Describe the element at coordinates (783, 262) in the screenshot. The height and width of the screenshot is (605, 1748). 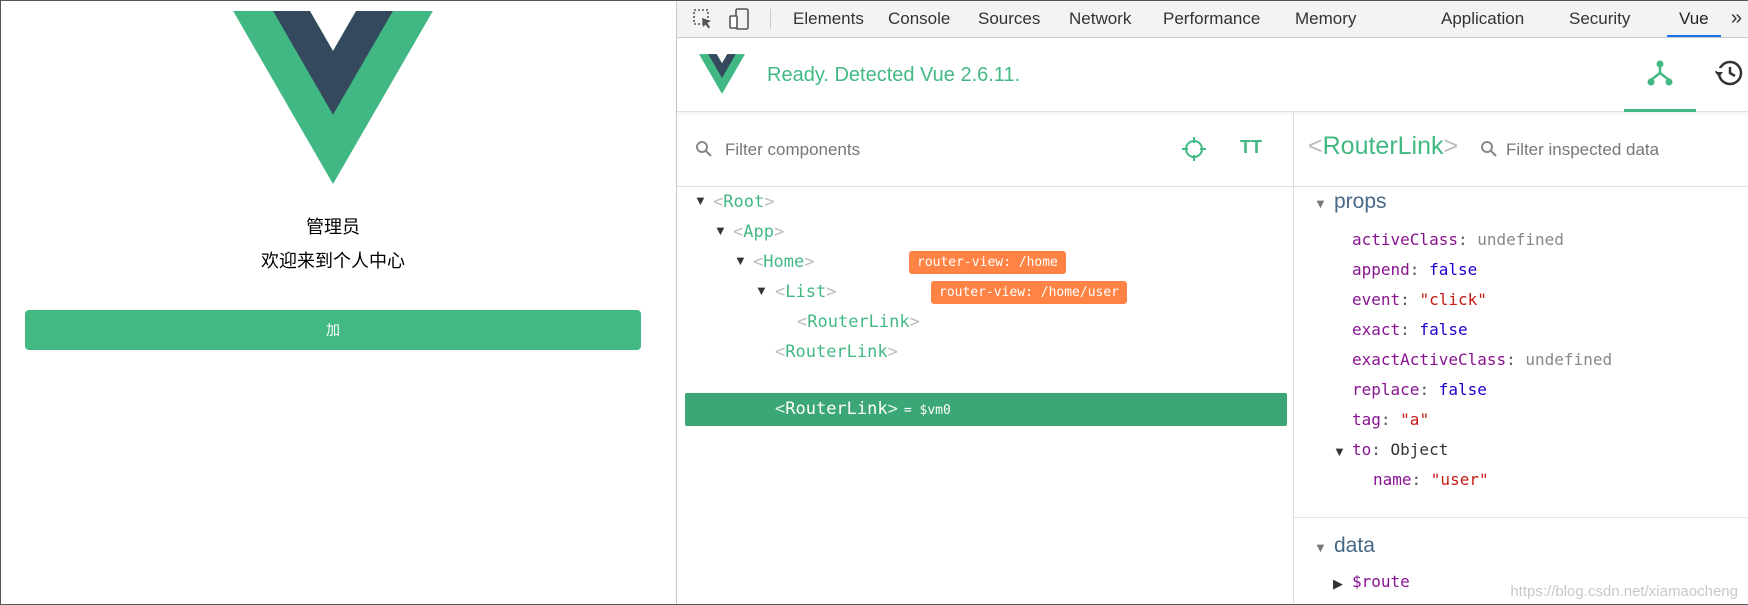
I see `tree-node-home: <Home>` at that location.